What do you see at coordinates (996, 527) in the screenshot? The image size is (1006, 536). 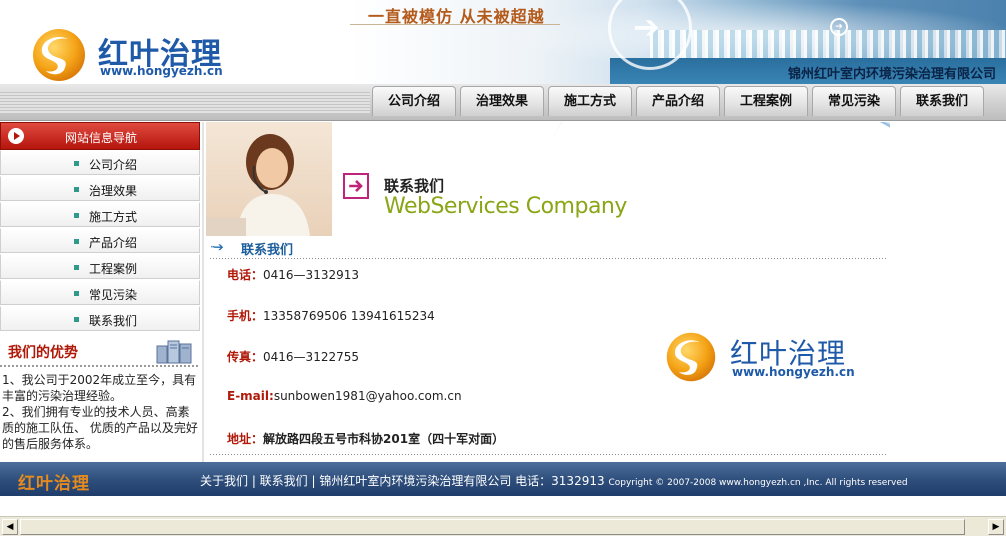 I see `scroll-right-icon: ▶` at bounding box center [996, 527].